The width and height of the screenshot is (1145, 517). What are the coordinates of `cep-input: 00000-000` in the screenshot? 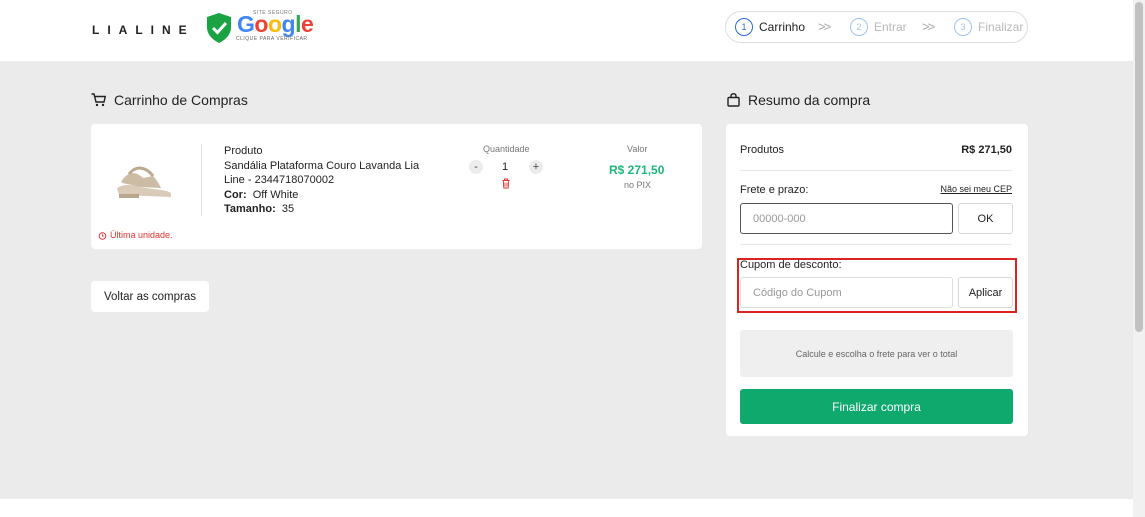 It's located at (846, 218).